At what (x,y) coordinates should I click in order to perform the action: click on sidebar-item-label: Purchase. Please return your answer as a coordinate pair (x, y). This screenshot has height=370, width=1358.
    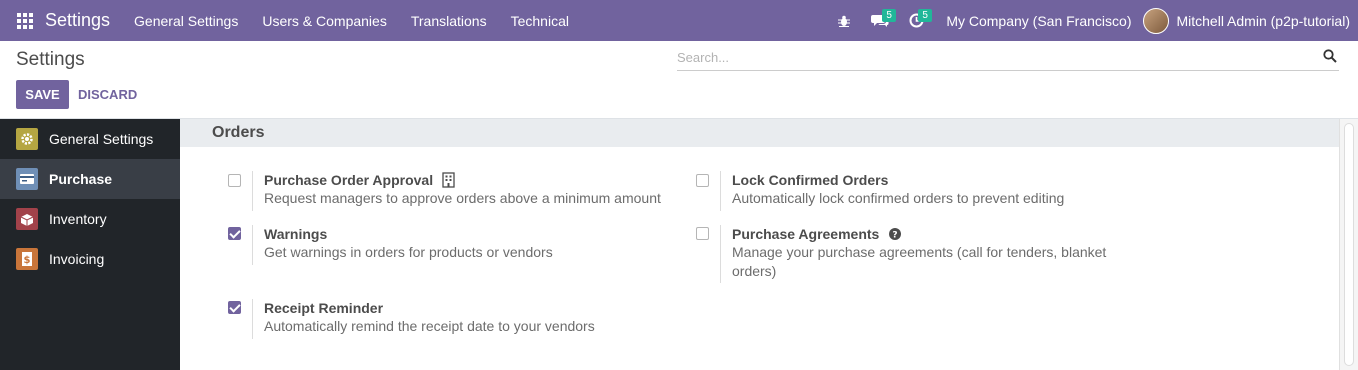
    Looking at the image, I should click on (81, 179).